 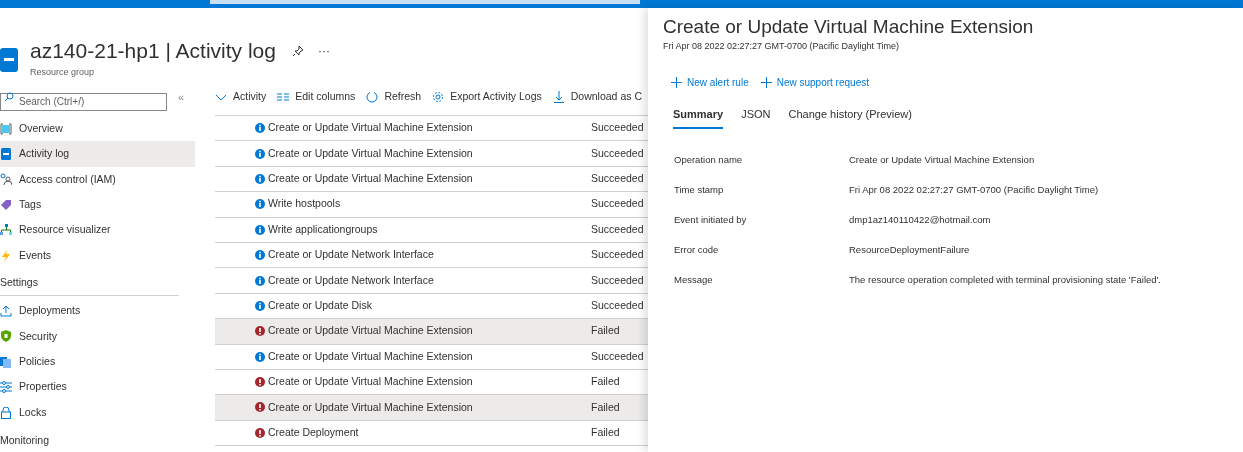 What do you see at coordinates (63, 72) in the screenshot?
I see `page-subtitle: Resource group` at bounding box center [63, 72].